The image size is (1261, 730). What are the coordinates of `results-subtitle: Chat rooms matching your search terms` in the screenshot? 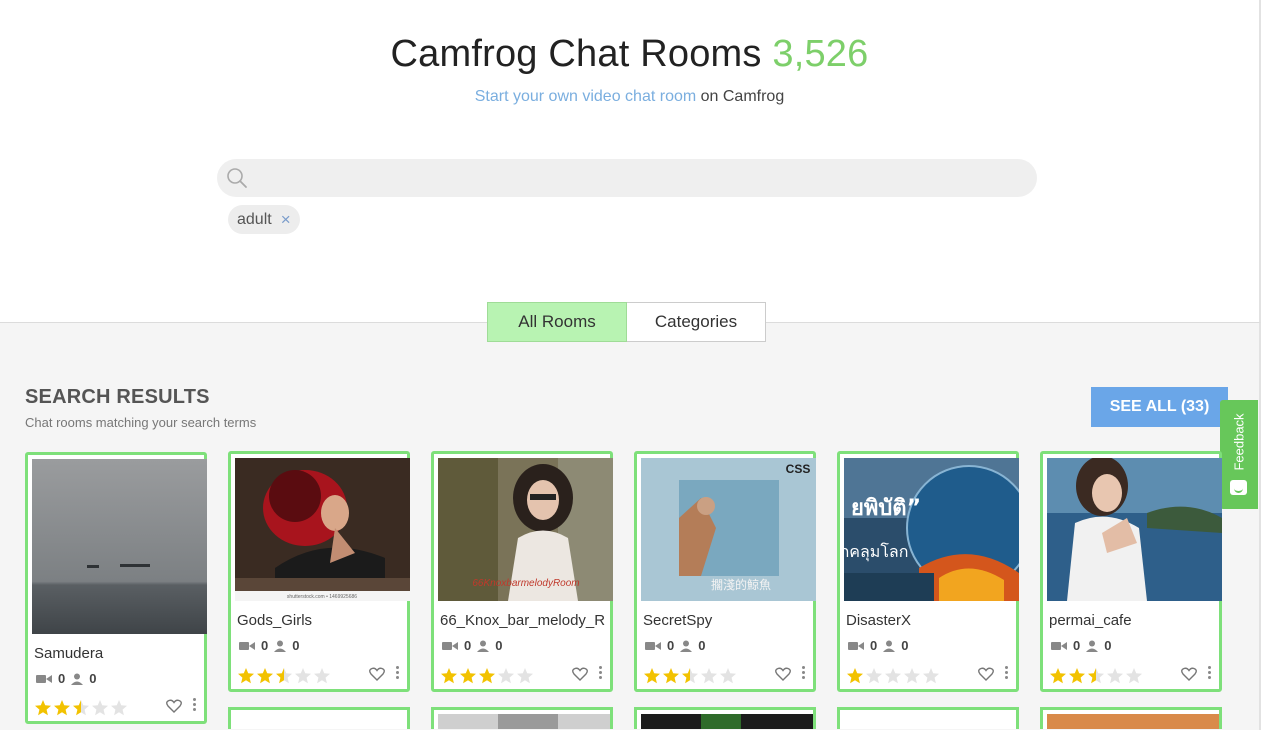 It's located at (141, 422).